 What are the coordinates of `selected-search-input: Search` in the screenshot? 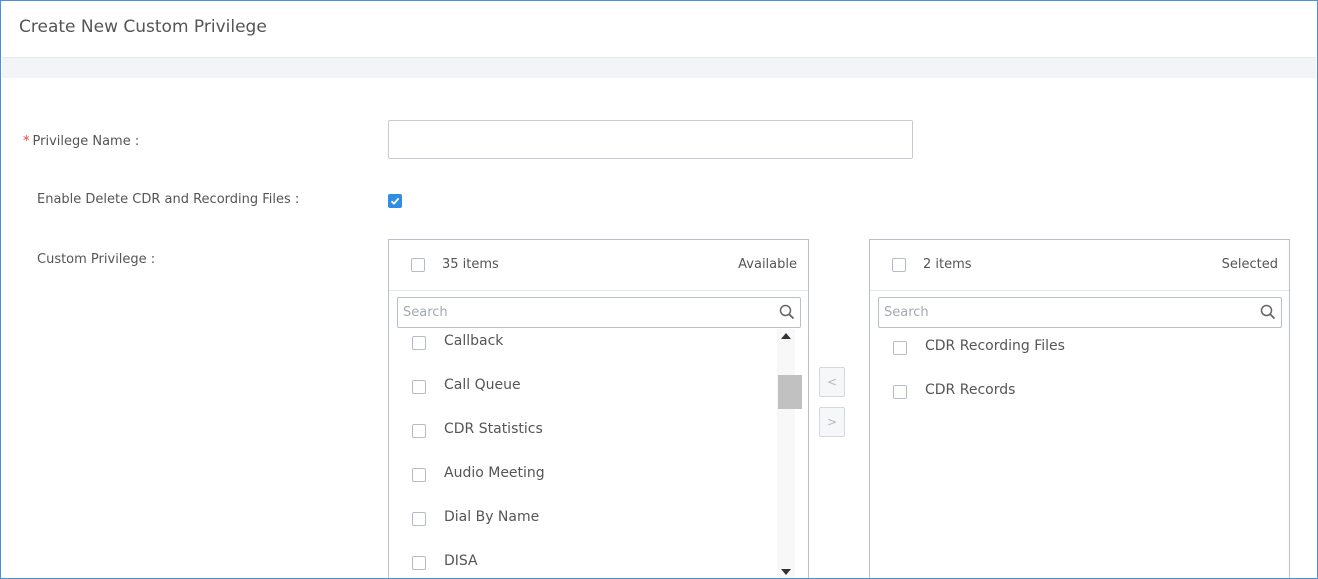 It's located at (1080, 312).